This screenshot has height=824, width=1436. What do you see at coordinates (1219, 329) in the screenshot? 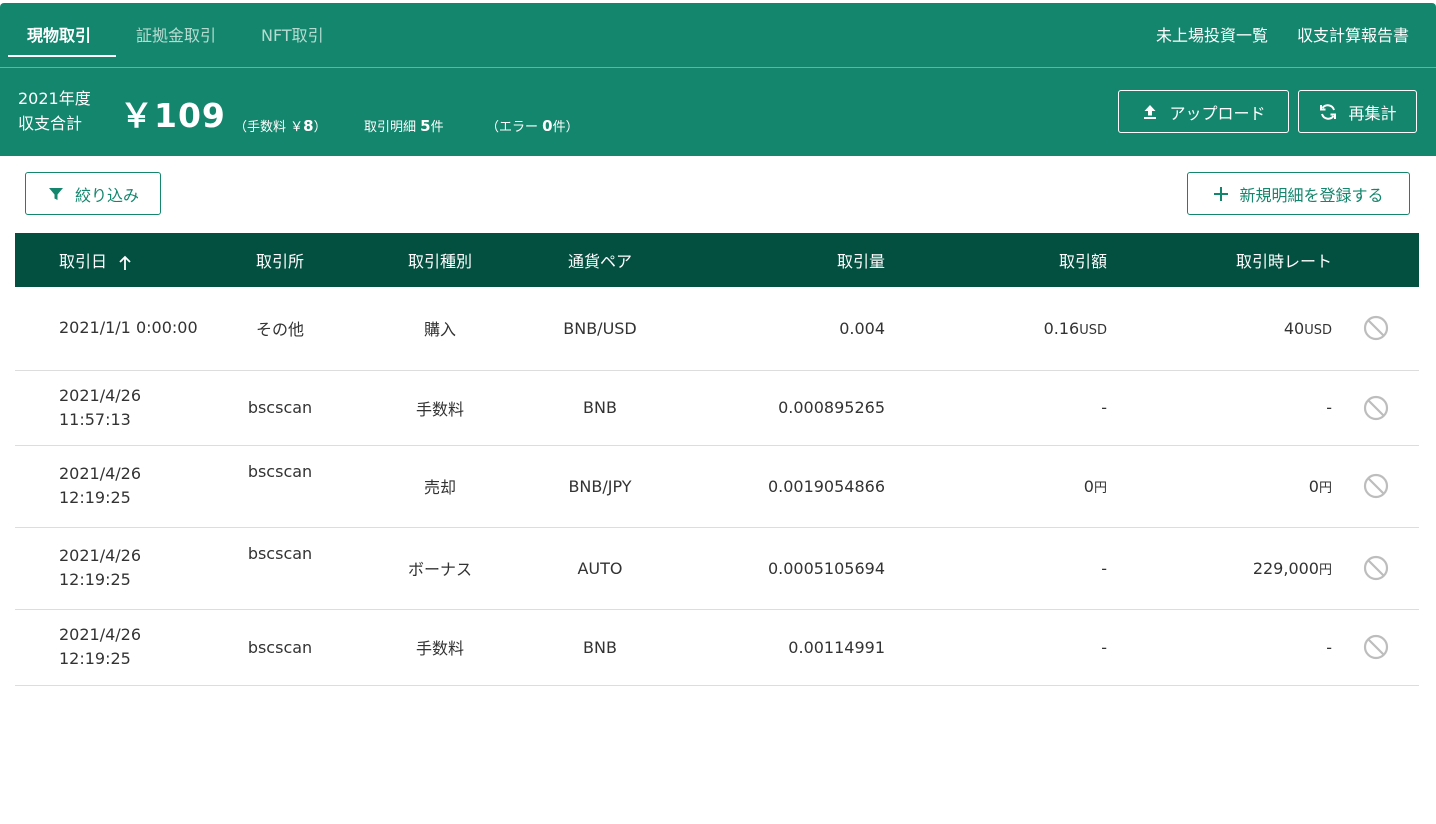
I see `cell-rate: 40USD` at bounding box center [1219, 329].